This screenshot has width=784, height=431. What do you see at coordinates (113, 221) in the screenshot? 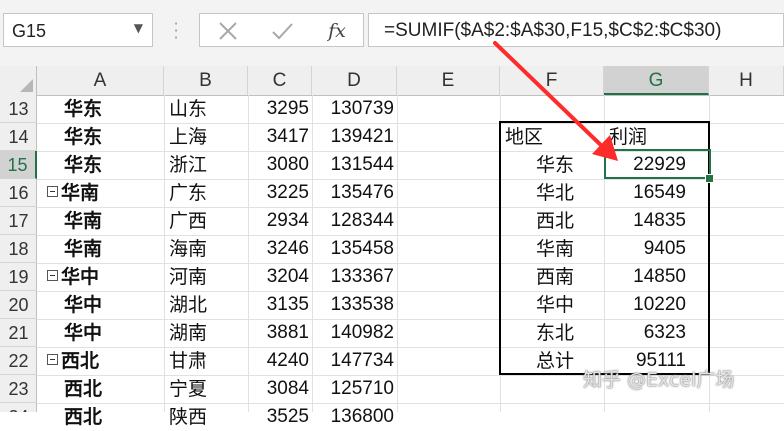
I see `cell-a17: 华南` at bounding box center [113, 221].